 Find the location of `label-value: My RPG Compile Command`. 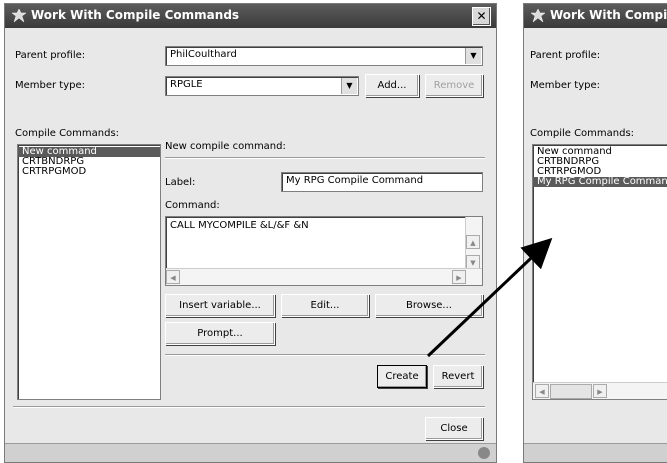

label-value: My RPG Compile Command is located at coordinates (355, 180).